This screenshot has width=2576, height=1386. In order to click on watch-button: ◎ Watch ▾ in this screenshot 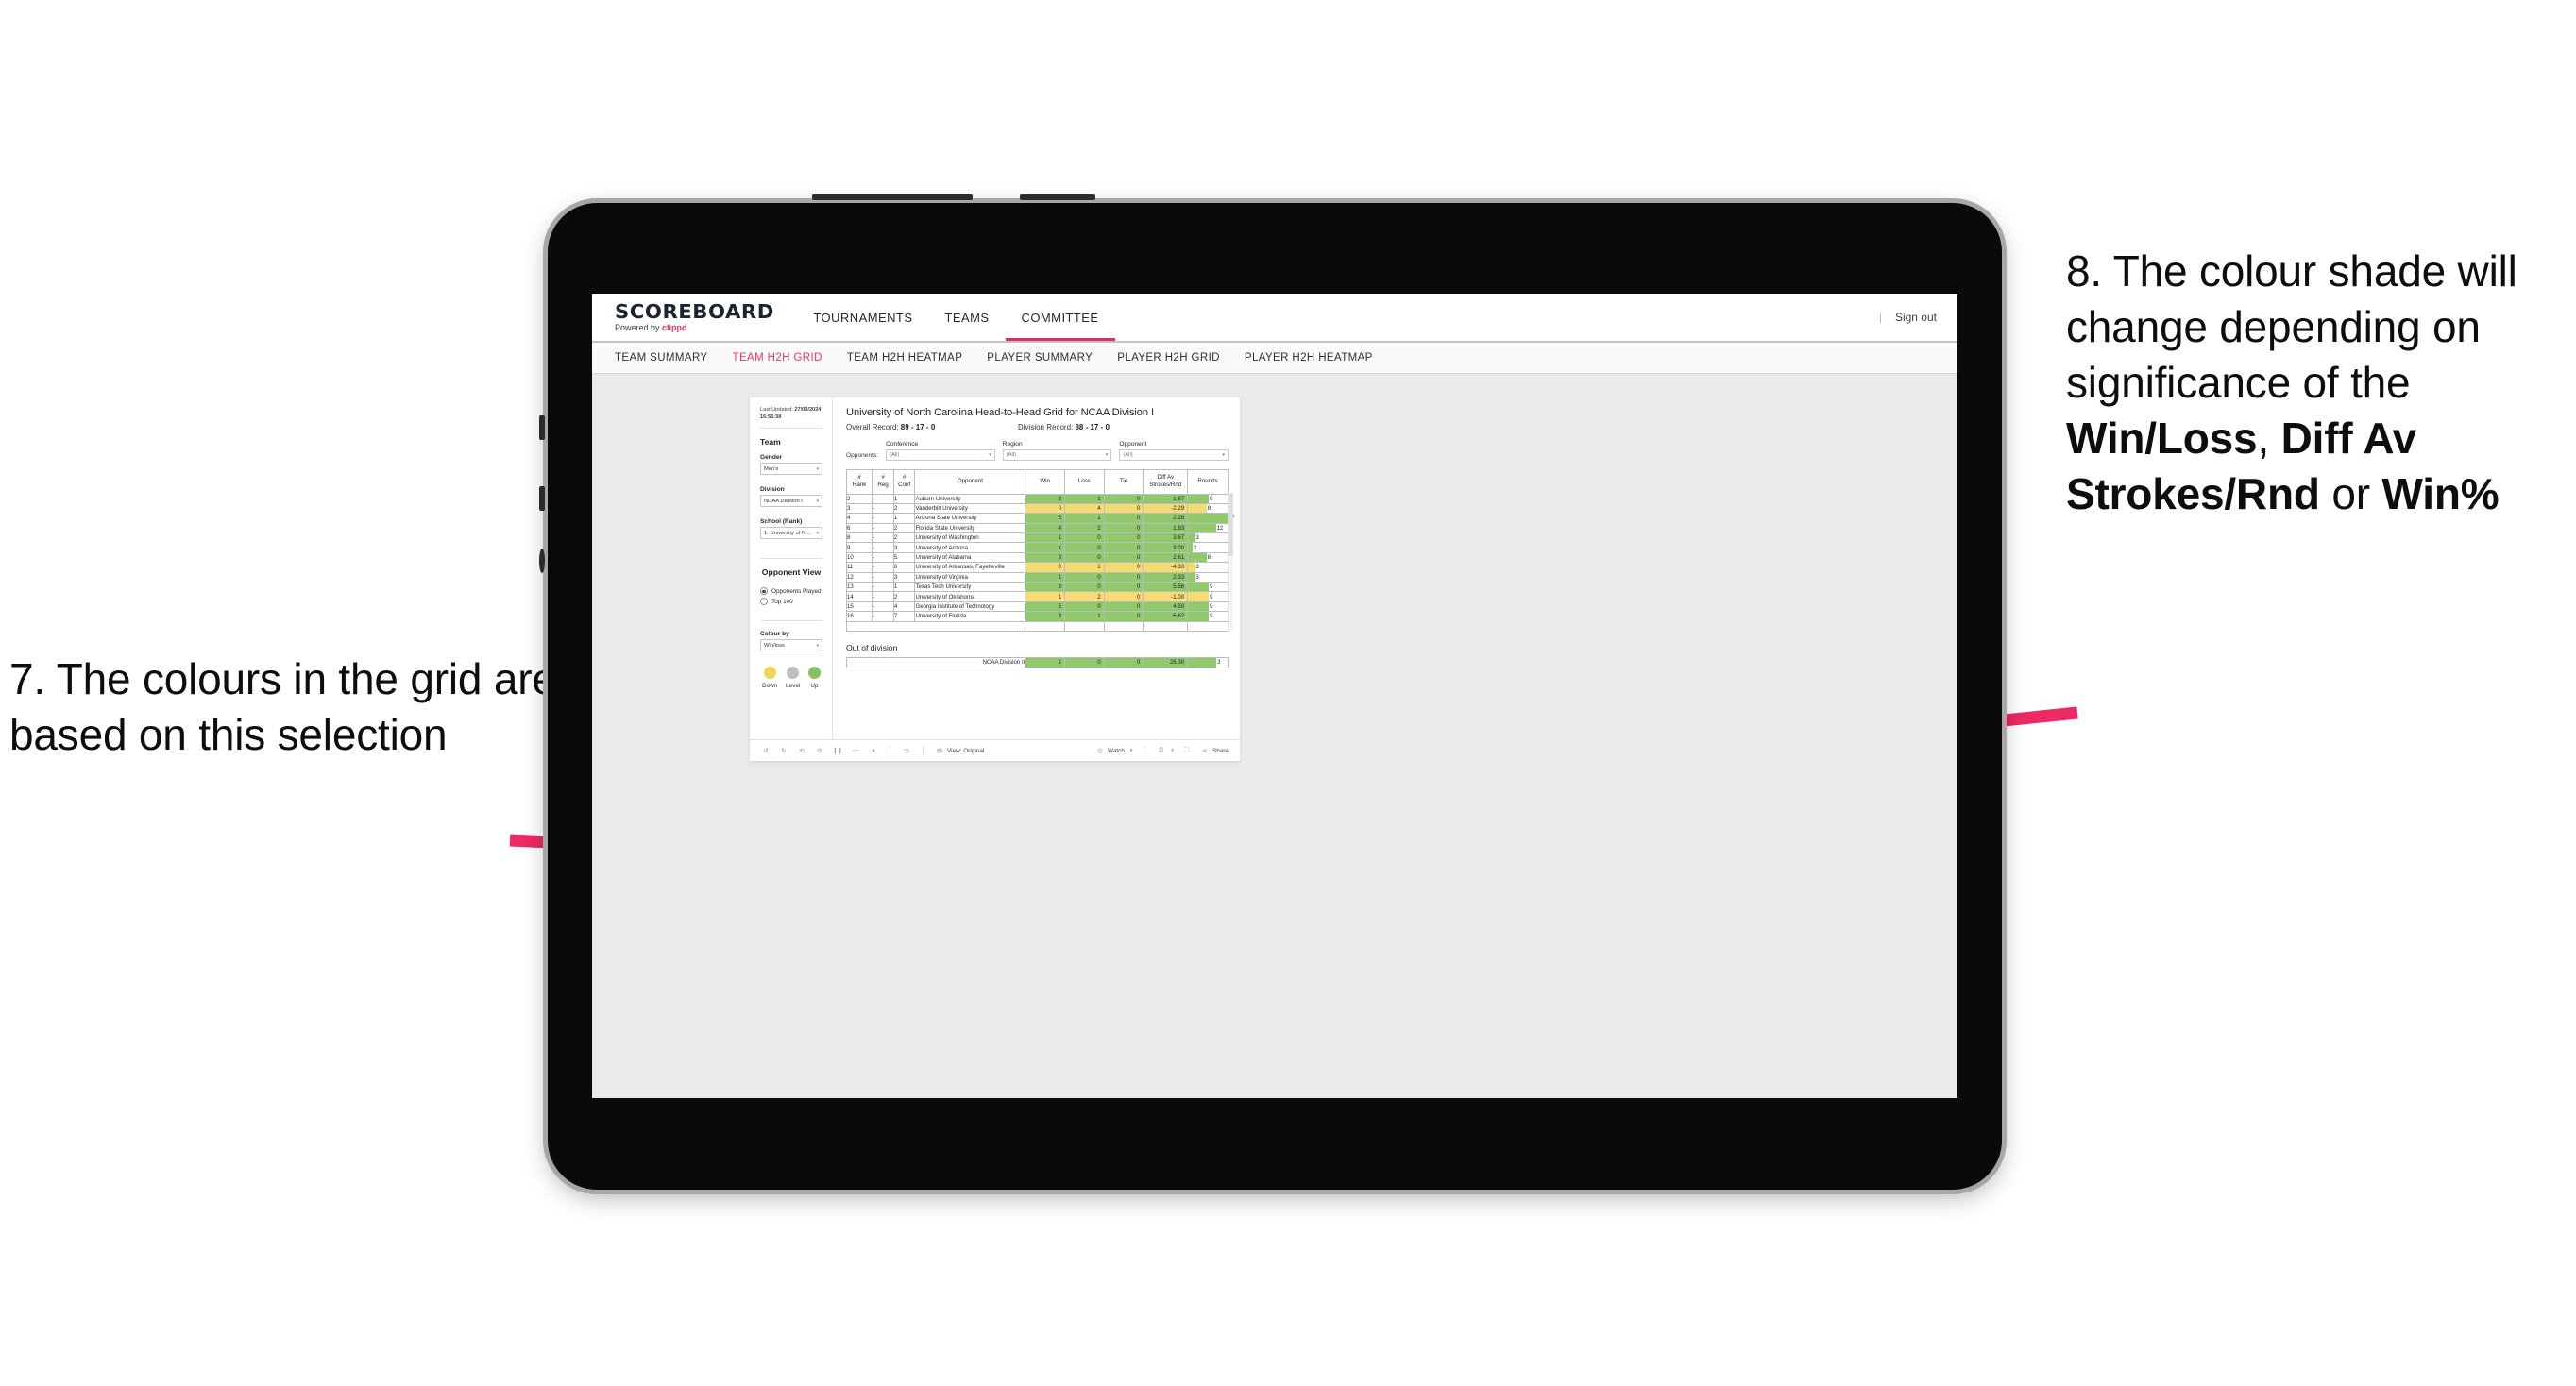, I will do `click(1113, 750)`.